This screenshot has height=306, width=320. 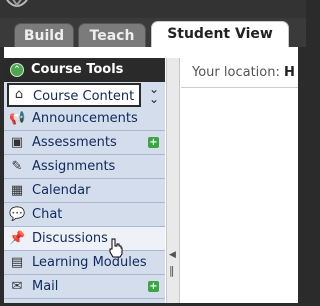 What do you see at coordinates (17, 142) in the screenshot?
I see `assessment-icon: ▣` at bounding box center [17, 142].